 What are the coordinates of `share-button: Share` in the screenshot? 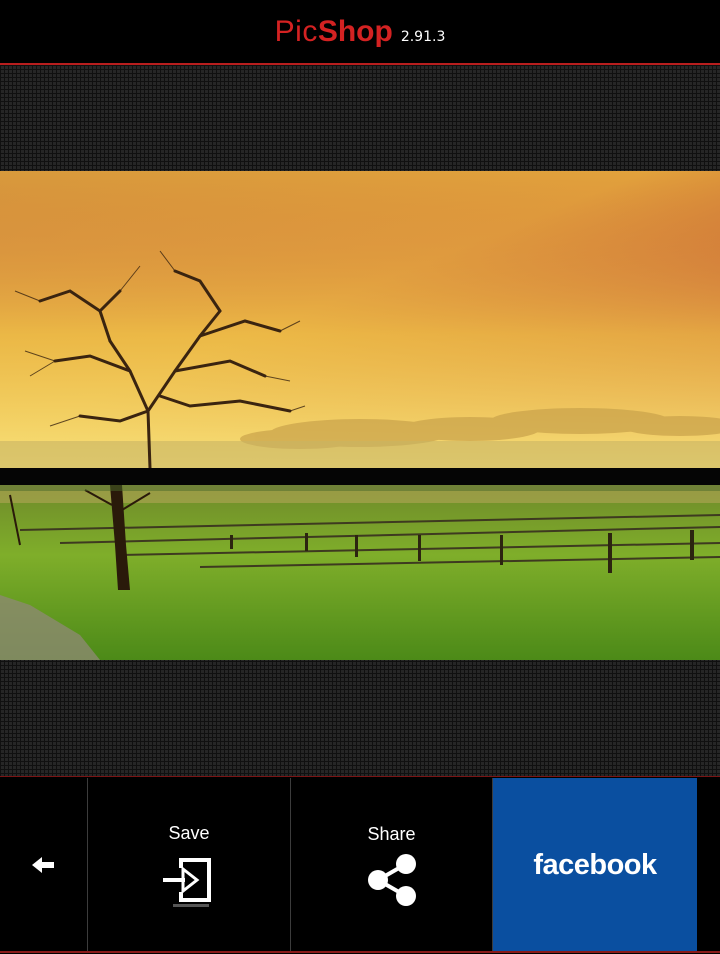 It's located at (391, 865).